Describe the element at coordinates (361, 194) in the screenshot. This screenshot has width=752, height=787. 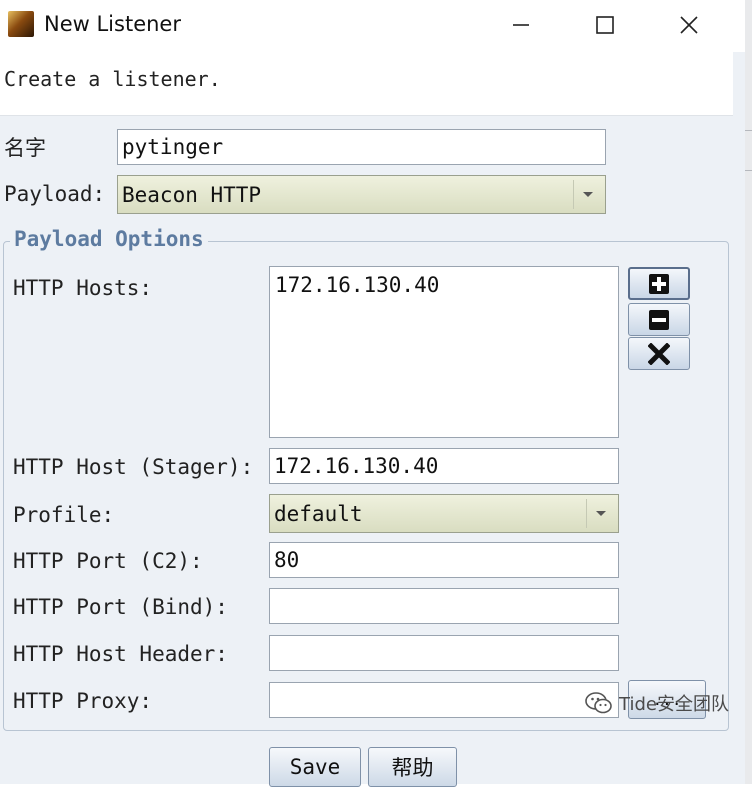
I see `payload-select: Beacon HTTP` at that location.